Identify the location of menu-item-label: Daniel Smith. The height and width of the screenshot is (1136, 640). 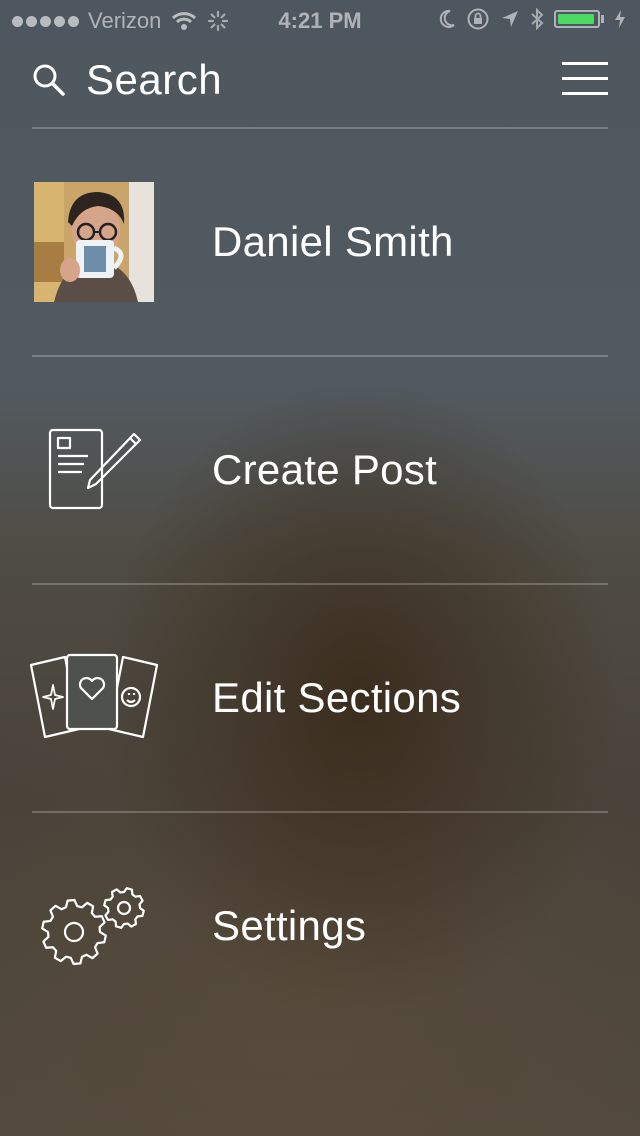
(333, 241).